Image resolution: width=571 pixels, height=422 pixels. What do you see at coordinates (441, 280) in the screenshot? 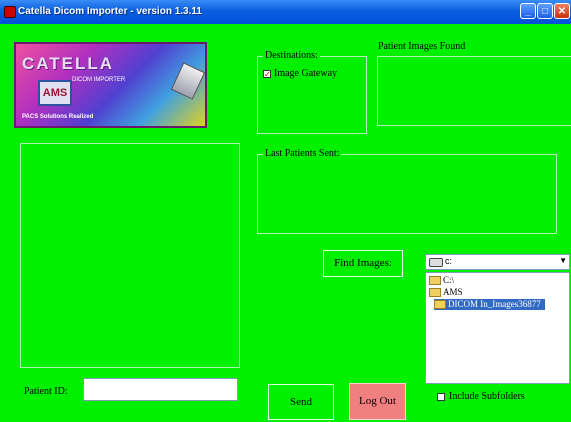
I see `directory-item: C:\` at bounding box center [441, 280].